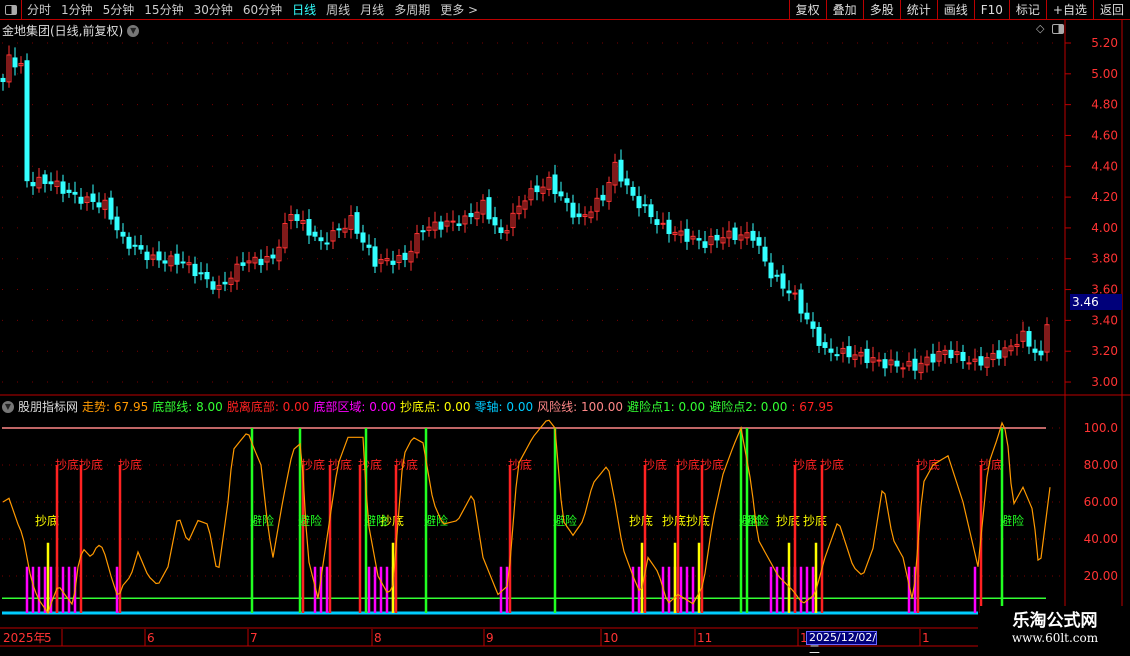 The height and width of the screenshot is (656, 1130). Describe the element at coordinates (115, 407) in the screenshot. I see `legend-item: 走势: 67.95` at that location.